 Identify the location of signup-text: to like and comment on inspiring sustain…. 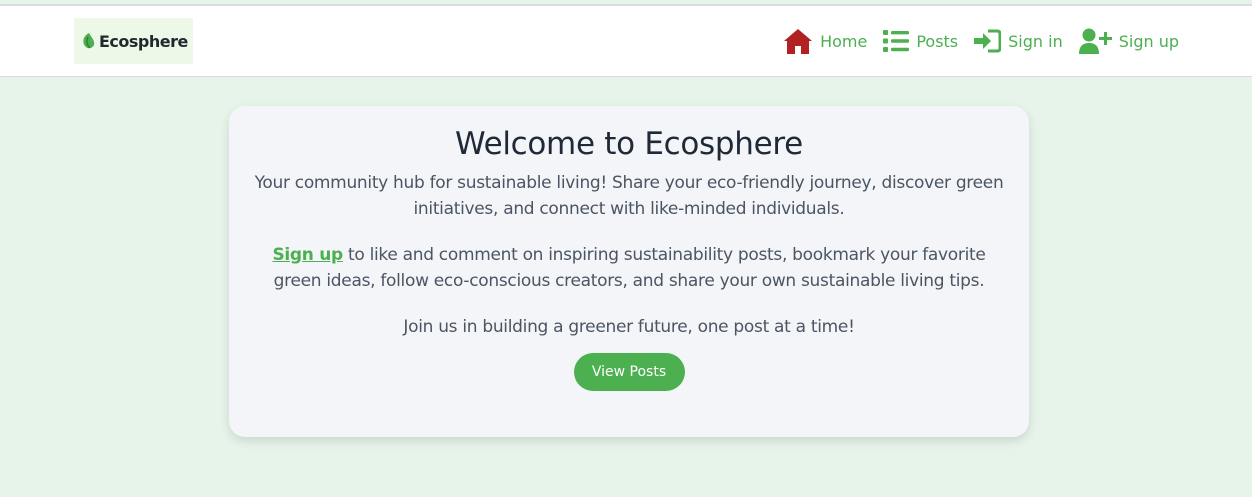
(629, 268).